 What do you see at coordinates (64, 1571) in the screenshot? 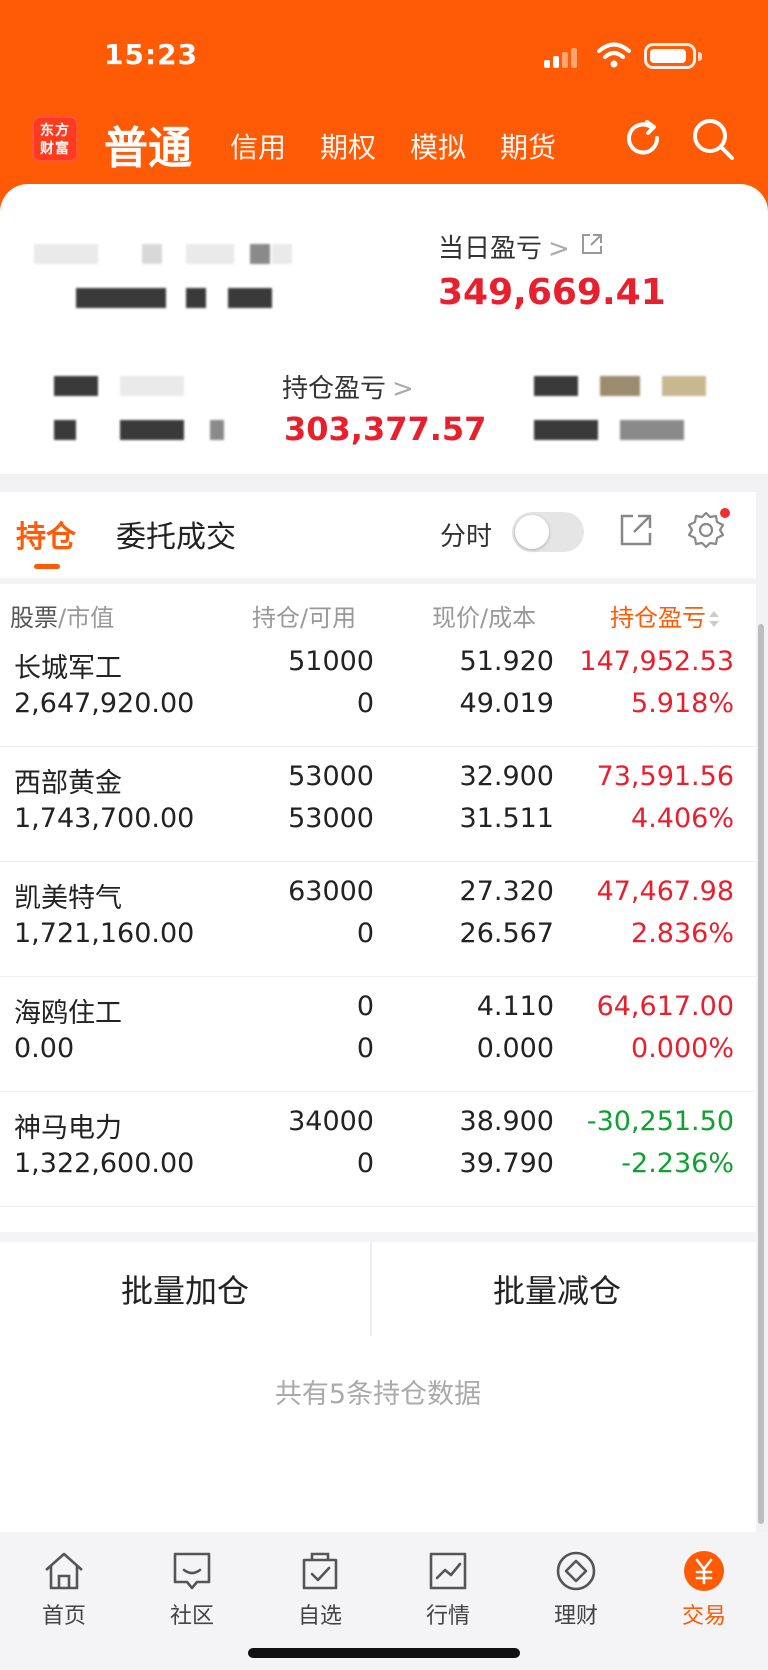
I see `home-icon` at bounding box center [64, 1571].